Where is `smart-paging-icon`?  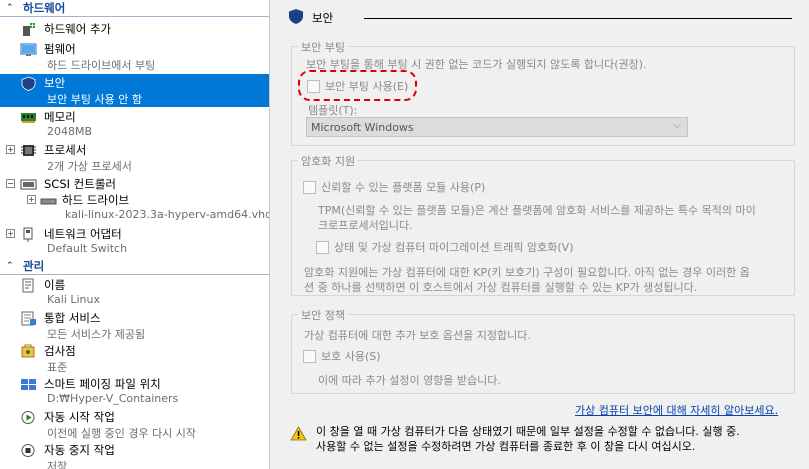
smart-paging-icon is located at coordinates (28, 384).